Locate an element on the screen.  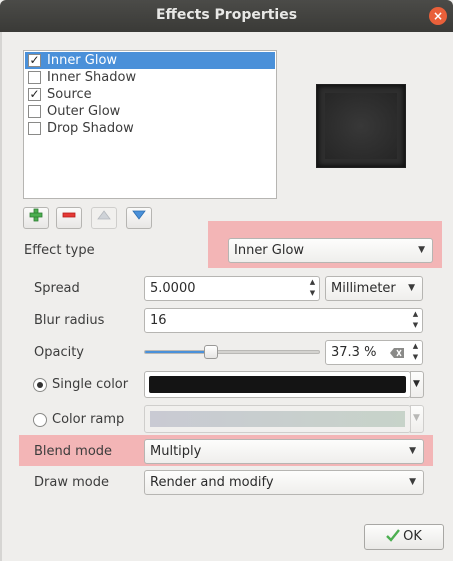
single-color-dropdown: ▼ is located at coordinates (417, 384).